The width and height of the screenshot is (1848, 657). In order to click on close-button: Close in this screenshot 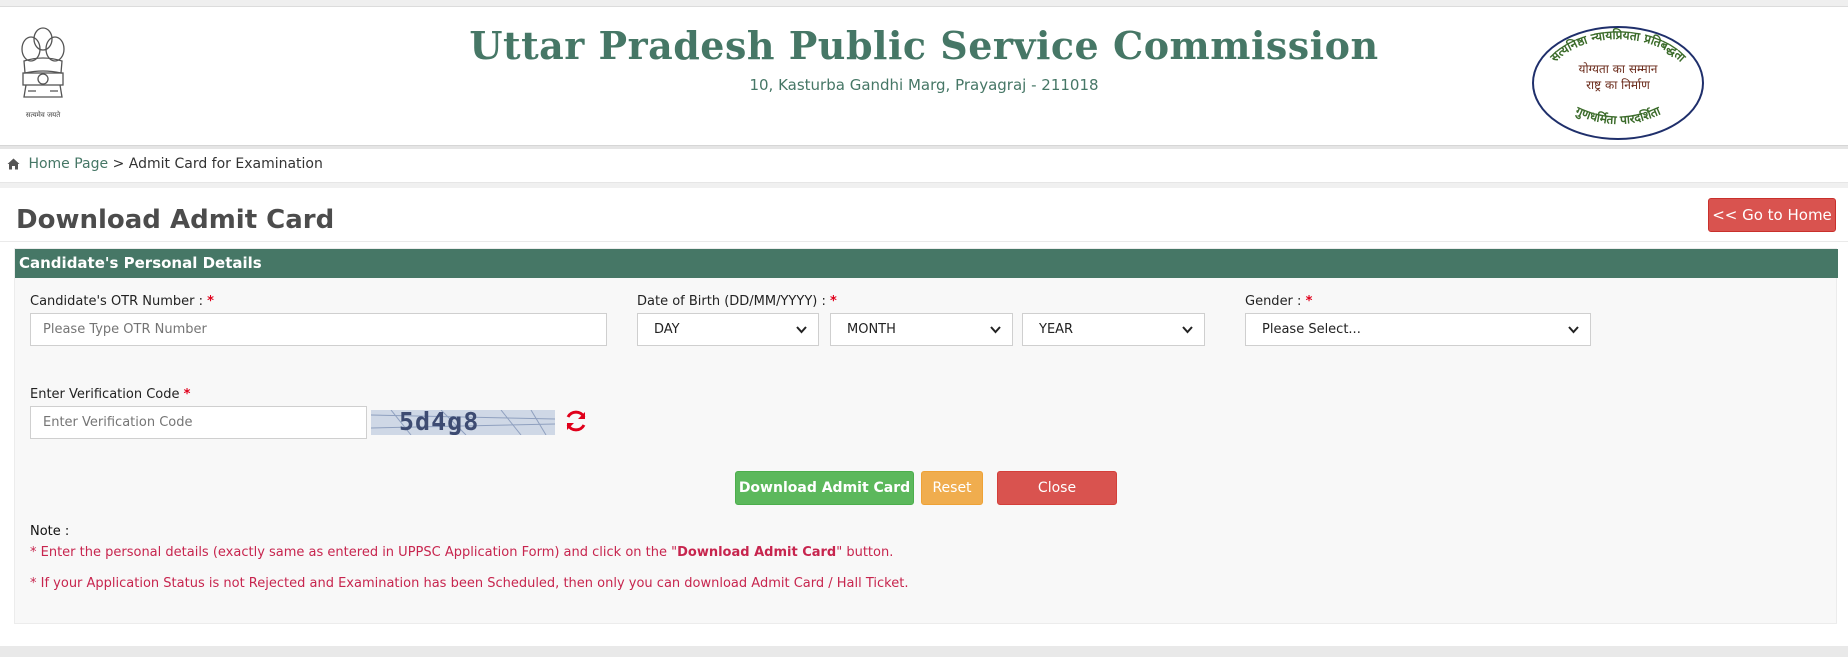, I will do `click(1057, 488)`.